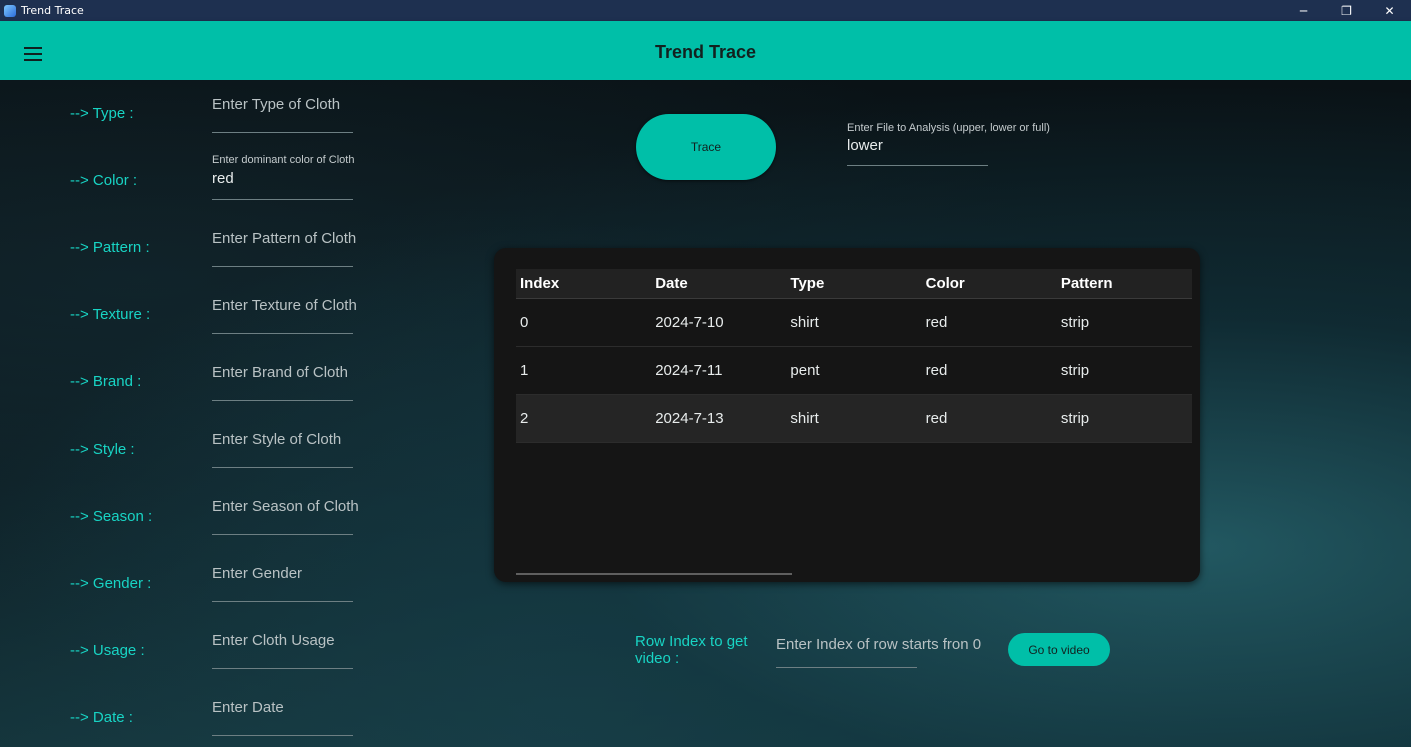  What do you see at coordinates (706, 147) in the screenshot?
I see `trace-button: Trace` at bounding box center [706, 147].